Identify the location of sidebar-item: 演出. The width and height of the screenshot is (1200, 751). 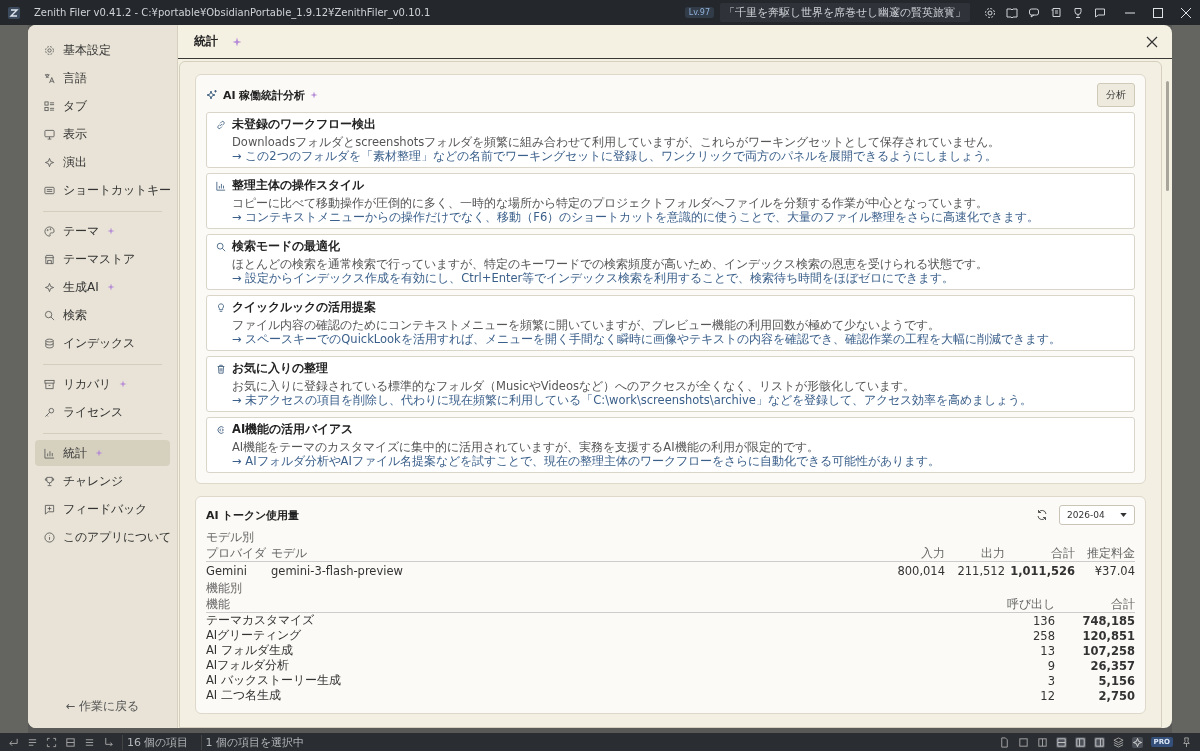
(102, 162).